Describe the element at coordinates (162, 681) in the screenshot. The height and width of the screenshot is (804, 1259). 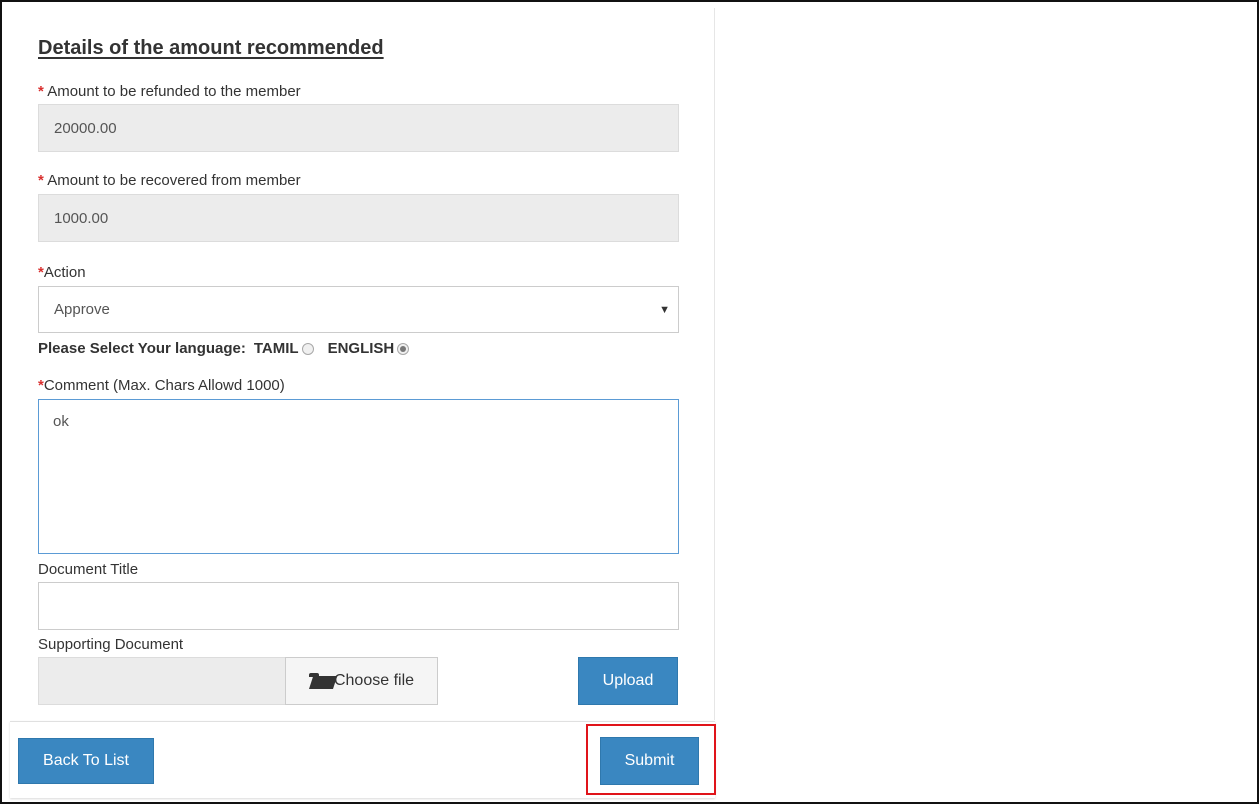
I see `file-name-display` at that location.